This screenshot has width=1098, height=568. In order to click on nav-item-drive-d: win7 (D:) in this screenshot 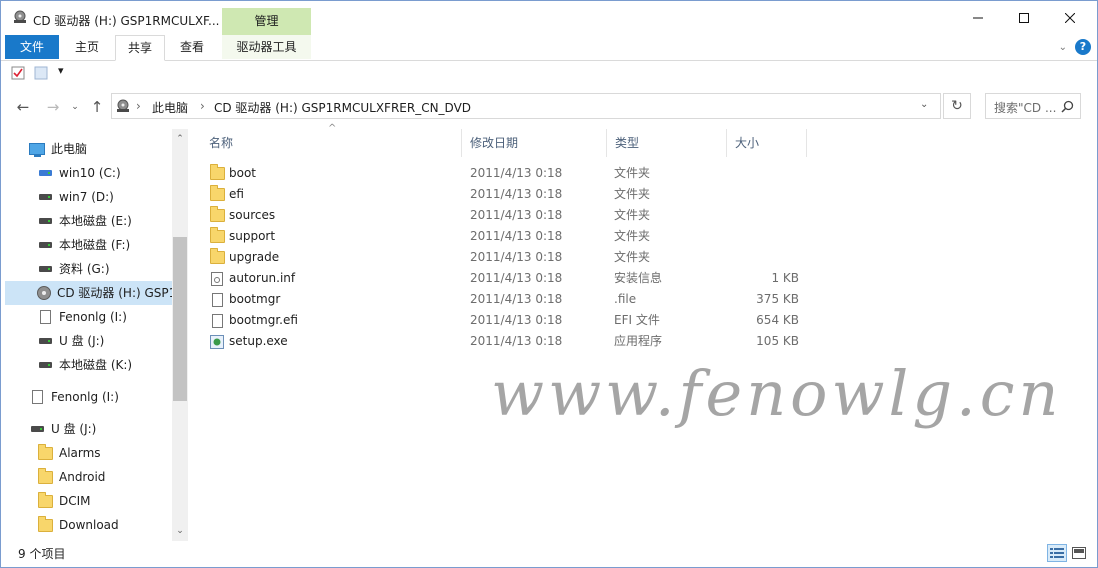, I will do `click(75, 197)`.